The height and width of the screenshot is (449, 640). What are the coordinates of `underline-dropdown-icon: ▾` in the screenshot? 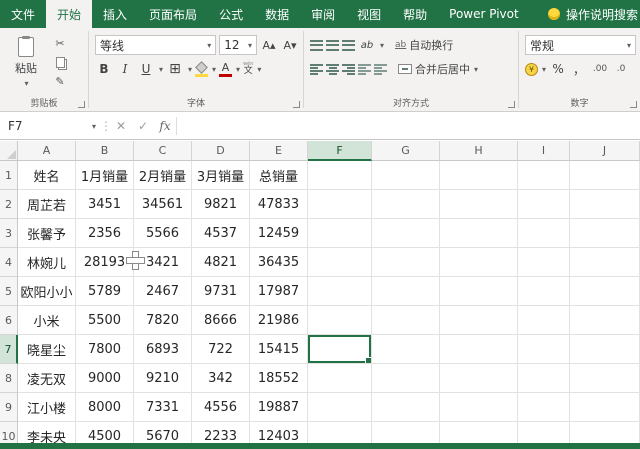 It's located at (161, 69).